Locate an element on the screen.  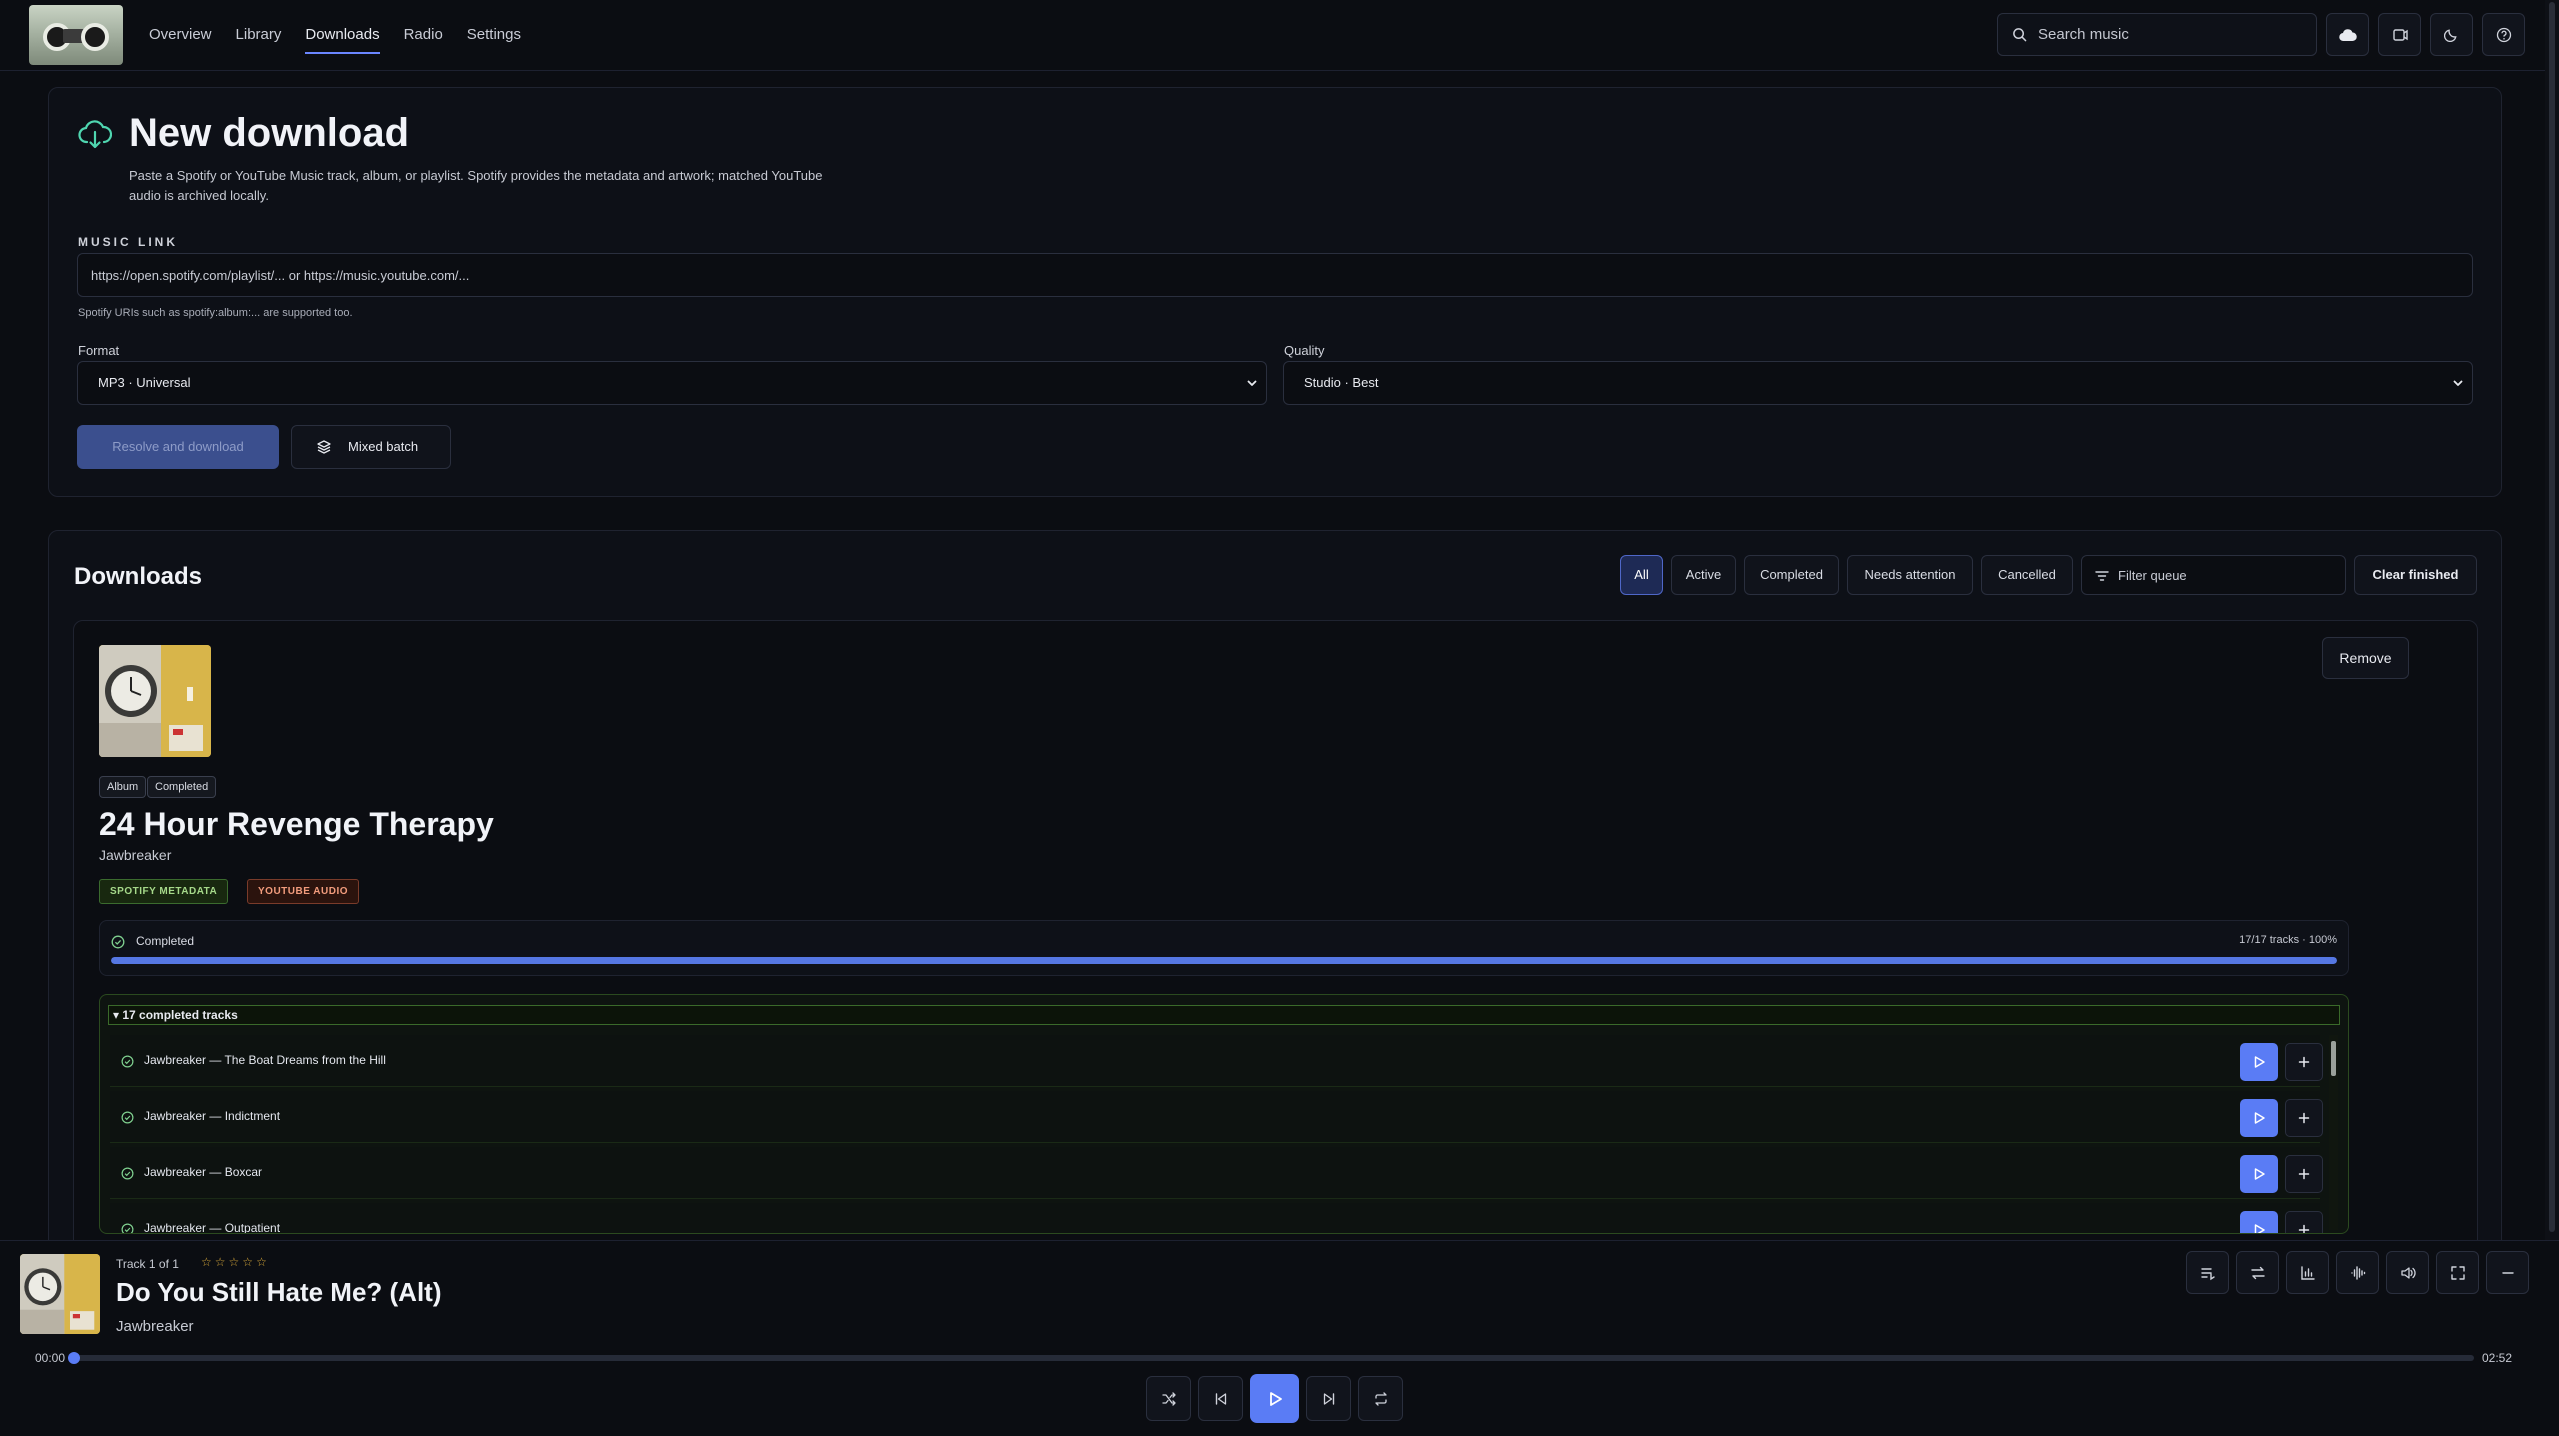
play-button is located at coordinates (1274, 1398).